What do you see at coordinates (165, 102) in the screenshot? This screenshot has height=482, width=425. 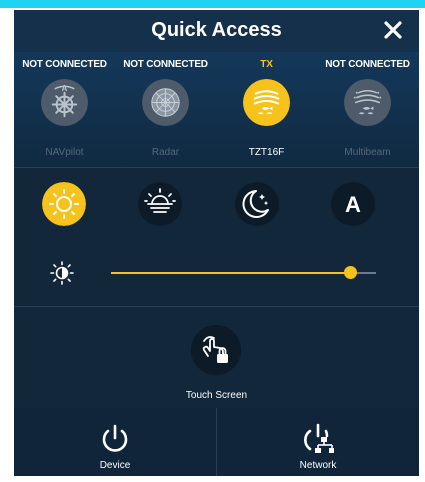 I see `radar-icon` at bounding box center [165, 102].